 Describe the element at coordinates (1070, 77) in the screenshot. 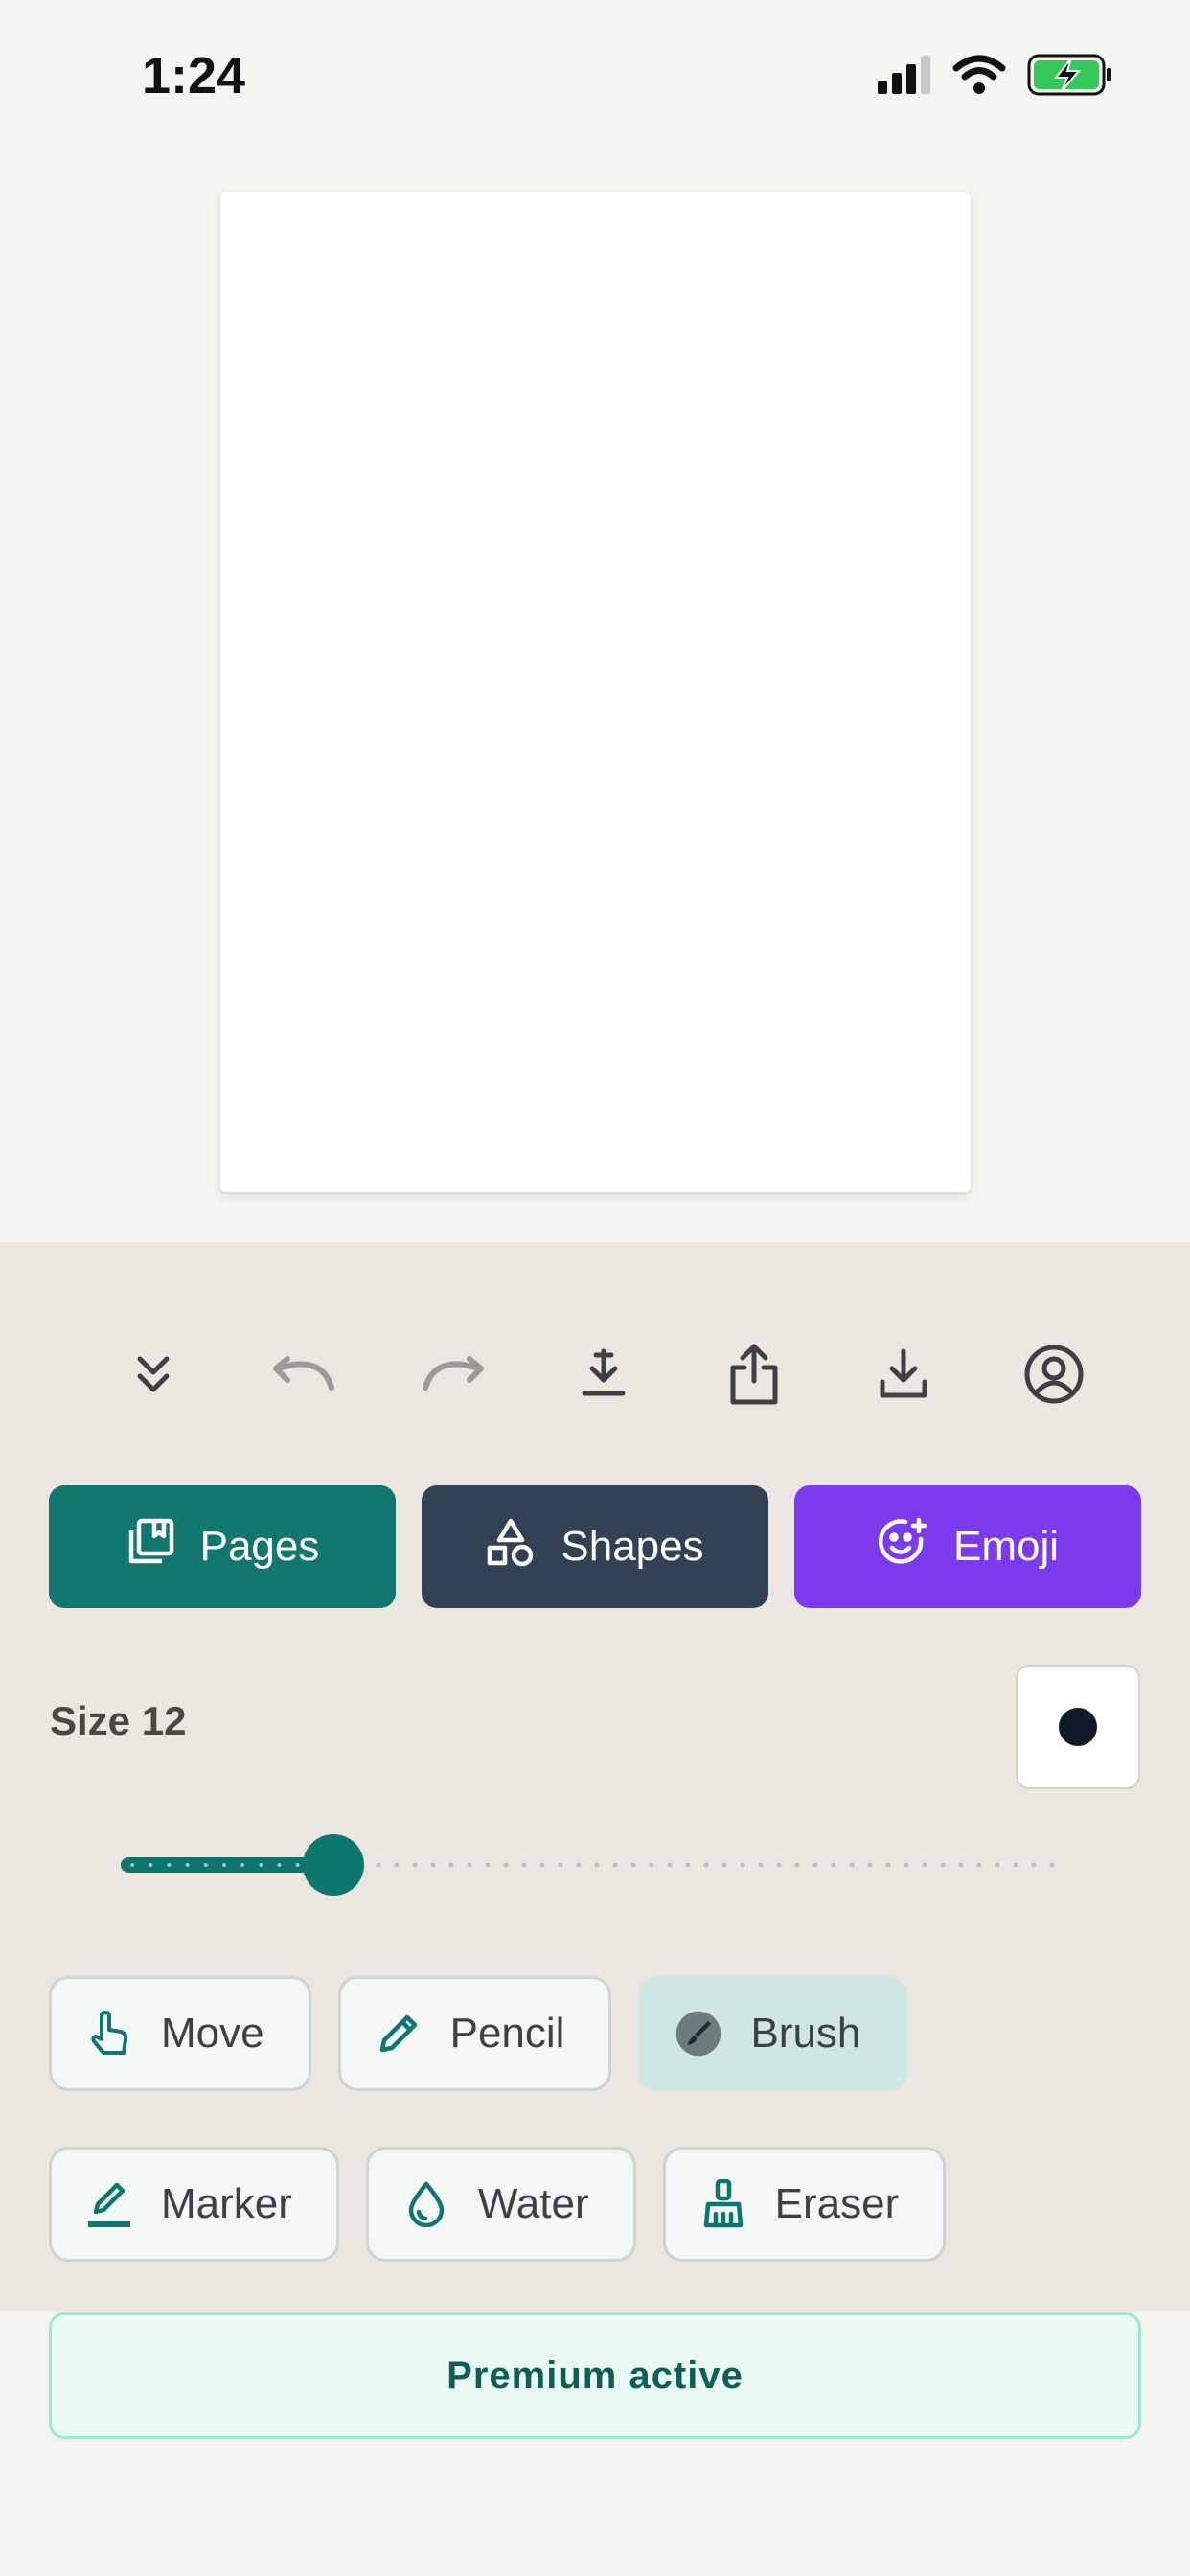

I see `battery-charging-icon` at that location.